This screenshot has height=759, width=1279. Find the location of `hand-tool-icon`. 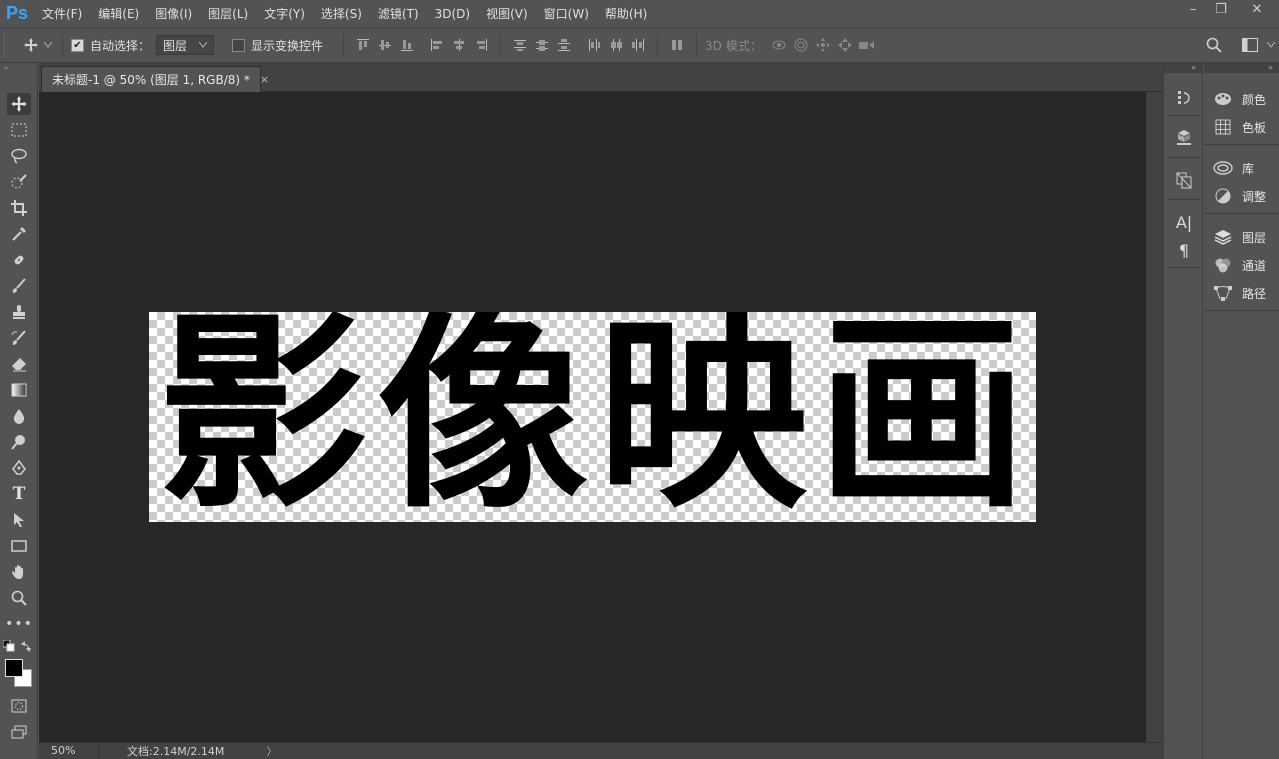

hand-tool-icon is located at coordinates (19, 572).